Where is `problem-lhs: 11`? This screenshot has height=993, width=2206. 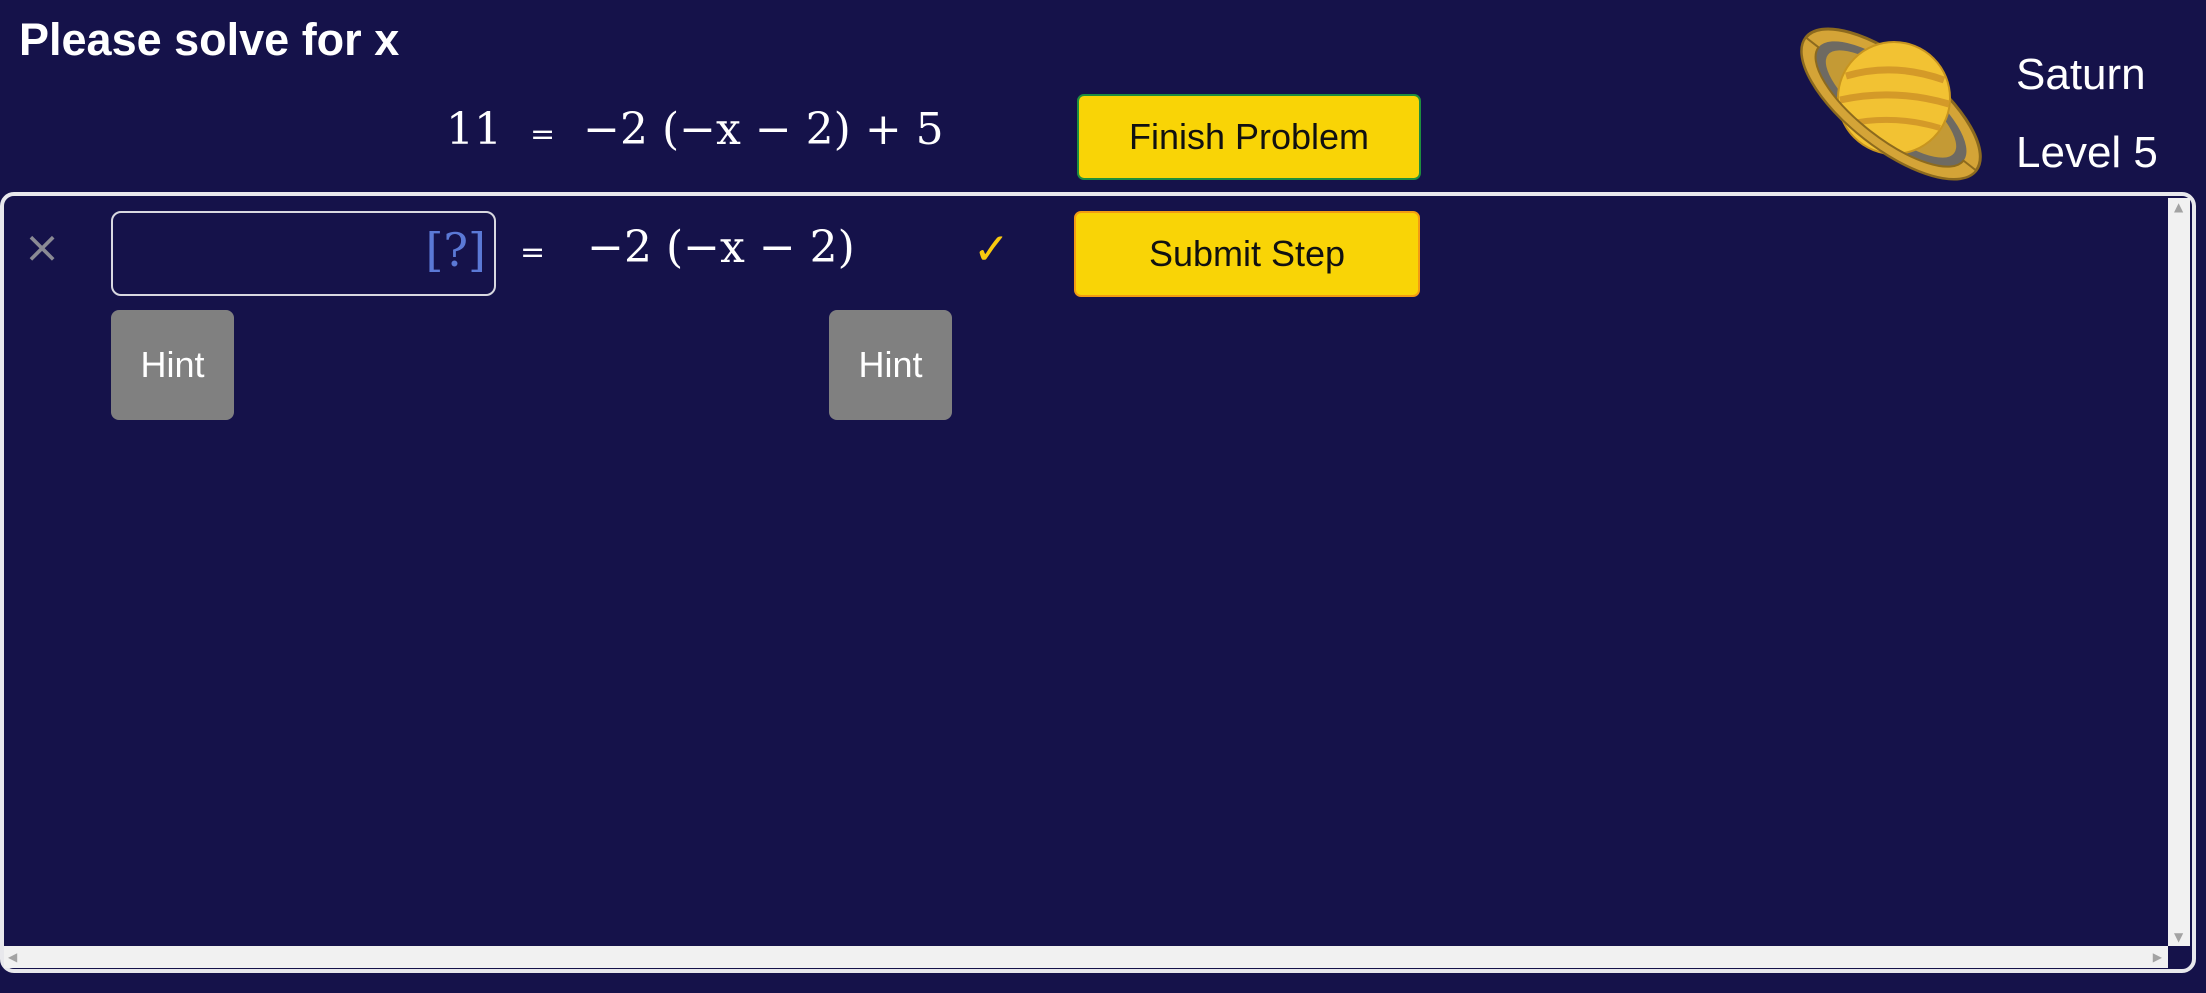
problem-lhs: 11 is located at coordinates (474, 129).